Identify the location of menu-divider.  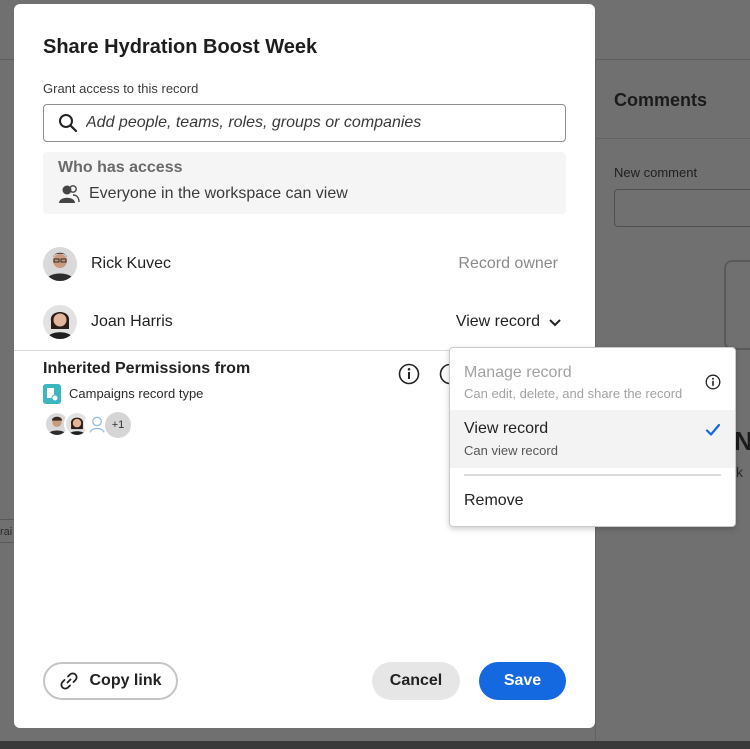
(592, 475).